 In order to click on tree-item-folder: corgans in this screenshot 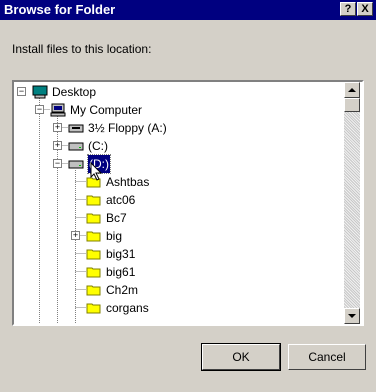, I will do `click(146, 308)`.